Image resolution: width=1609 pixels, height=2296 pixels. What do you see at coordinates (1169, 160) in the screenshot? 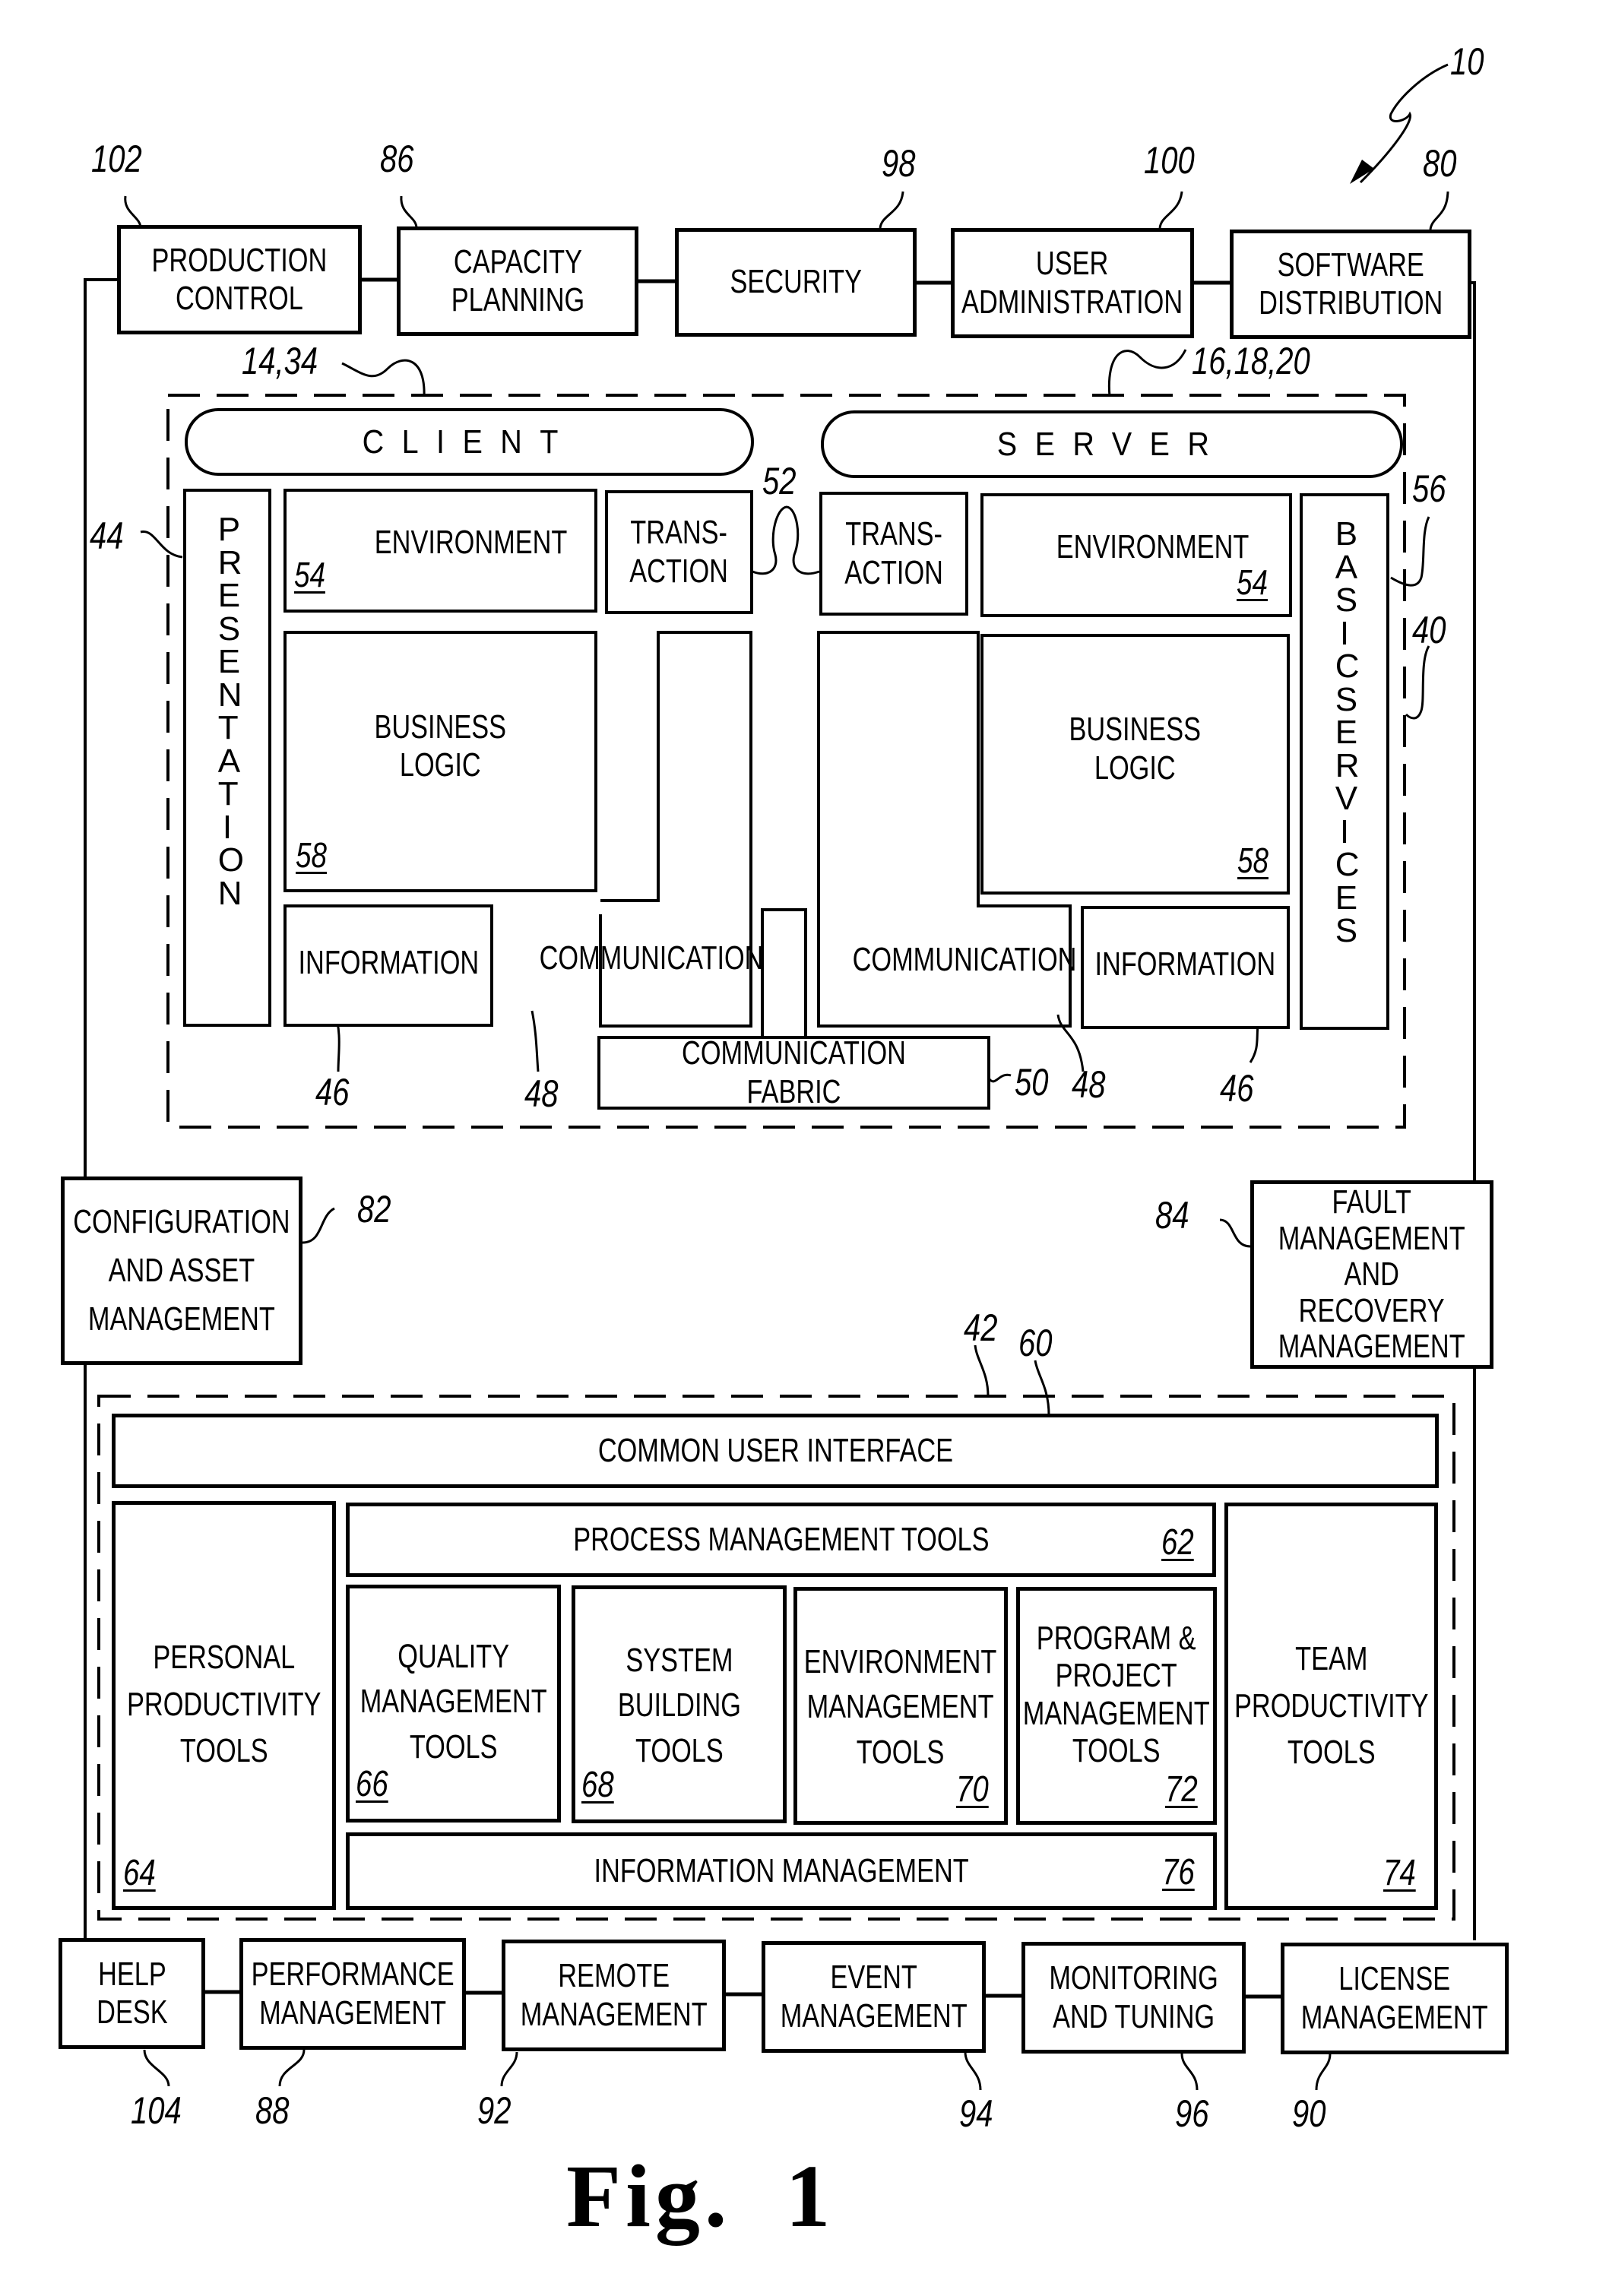
I see `ref-100: 100` at bounding box center [1169, 160].